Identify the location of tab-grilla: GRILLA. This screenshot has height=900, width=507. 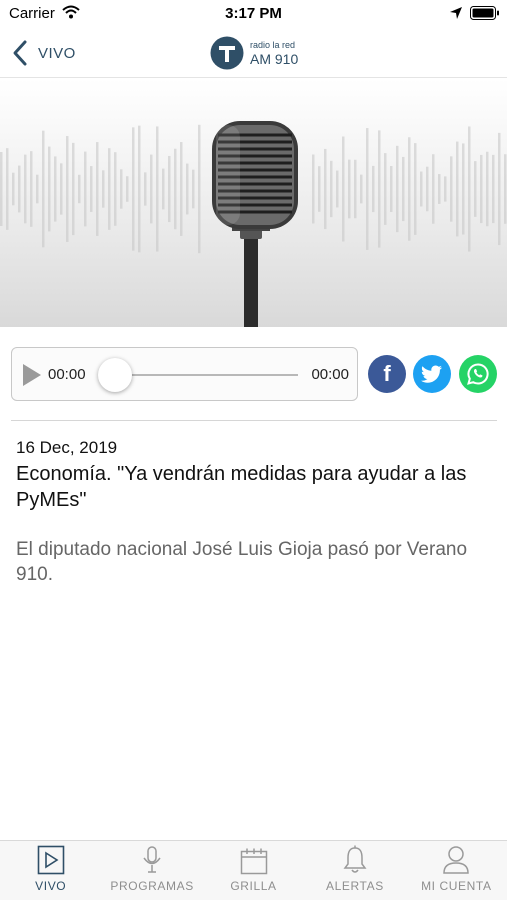
(253, 870).